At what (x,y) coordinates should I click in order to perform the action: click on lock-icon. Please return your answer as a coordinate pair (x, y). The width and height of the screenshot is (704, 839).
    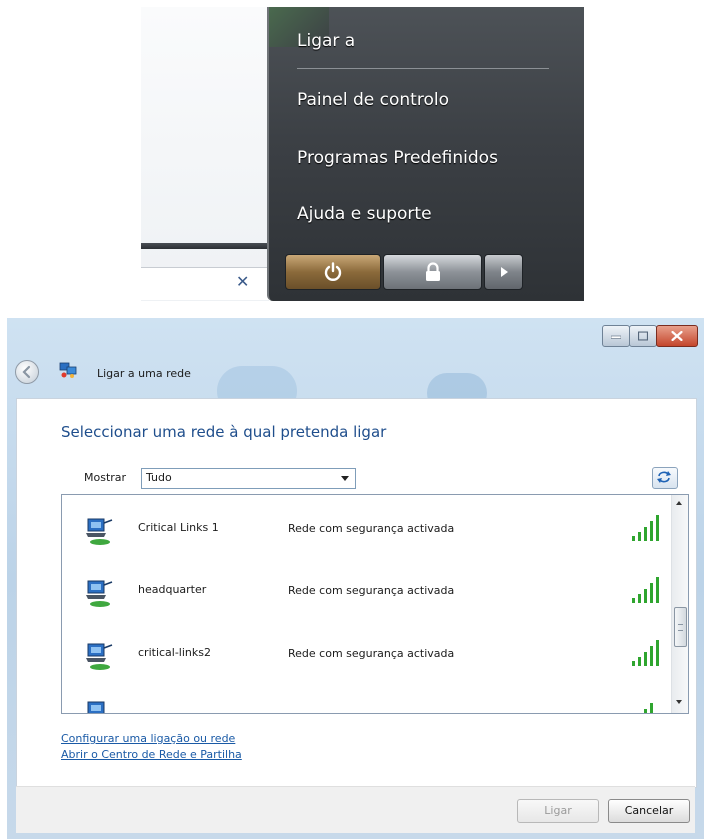
    Looking at the image, I should click on (432, 271).